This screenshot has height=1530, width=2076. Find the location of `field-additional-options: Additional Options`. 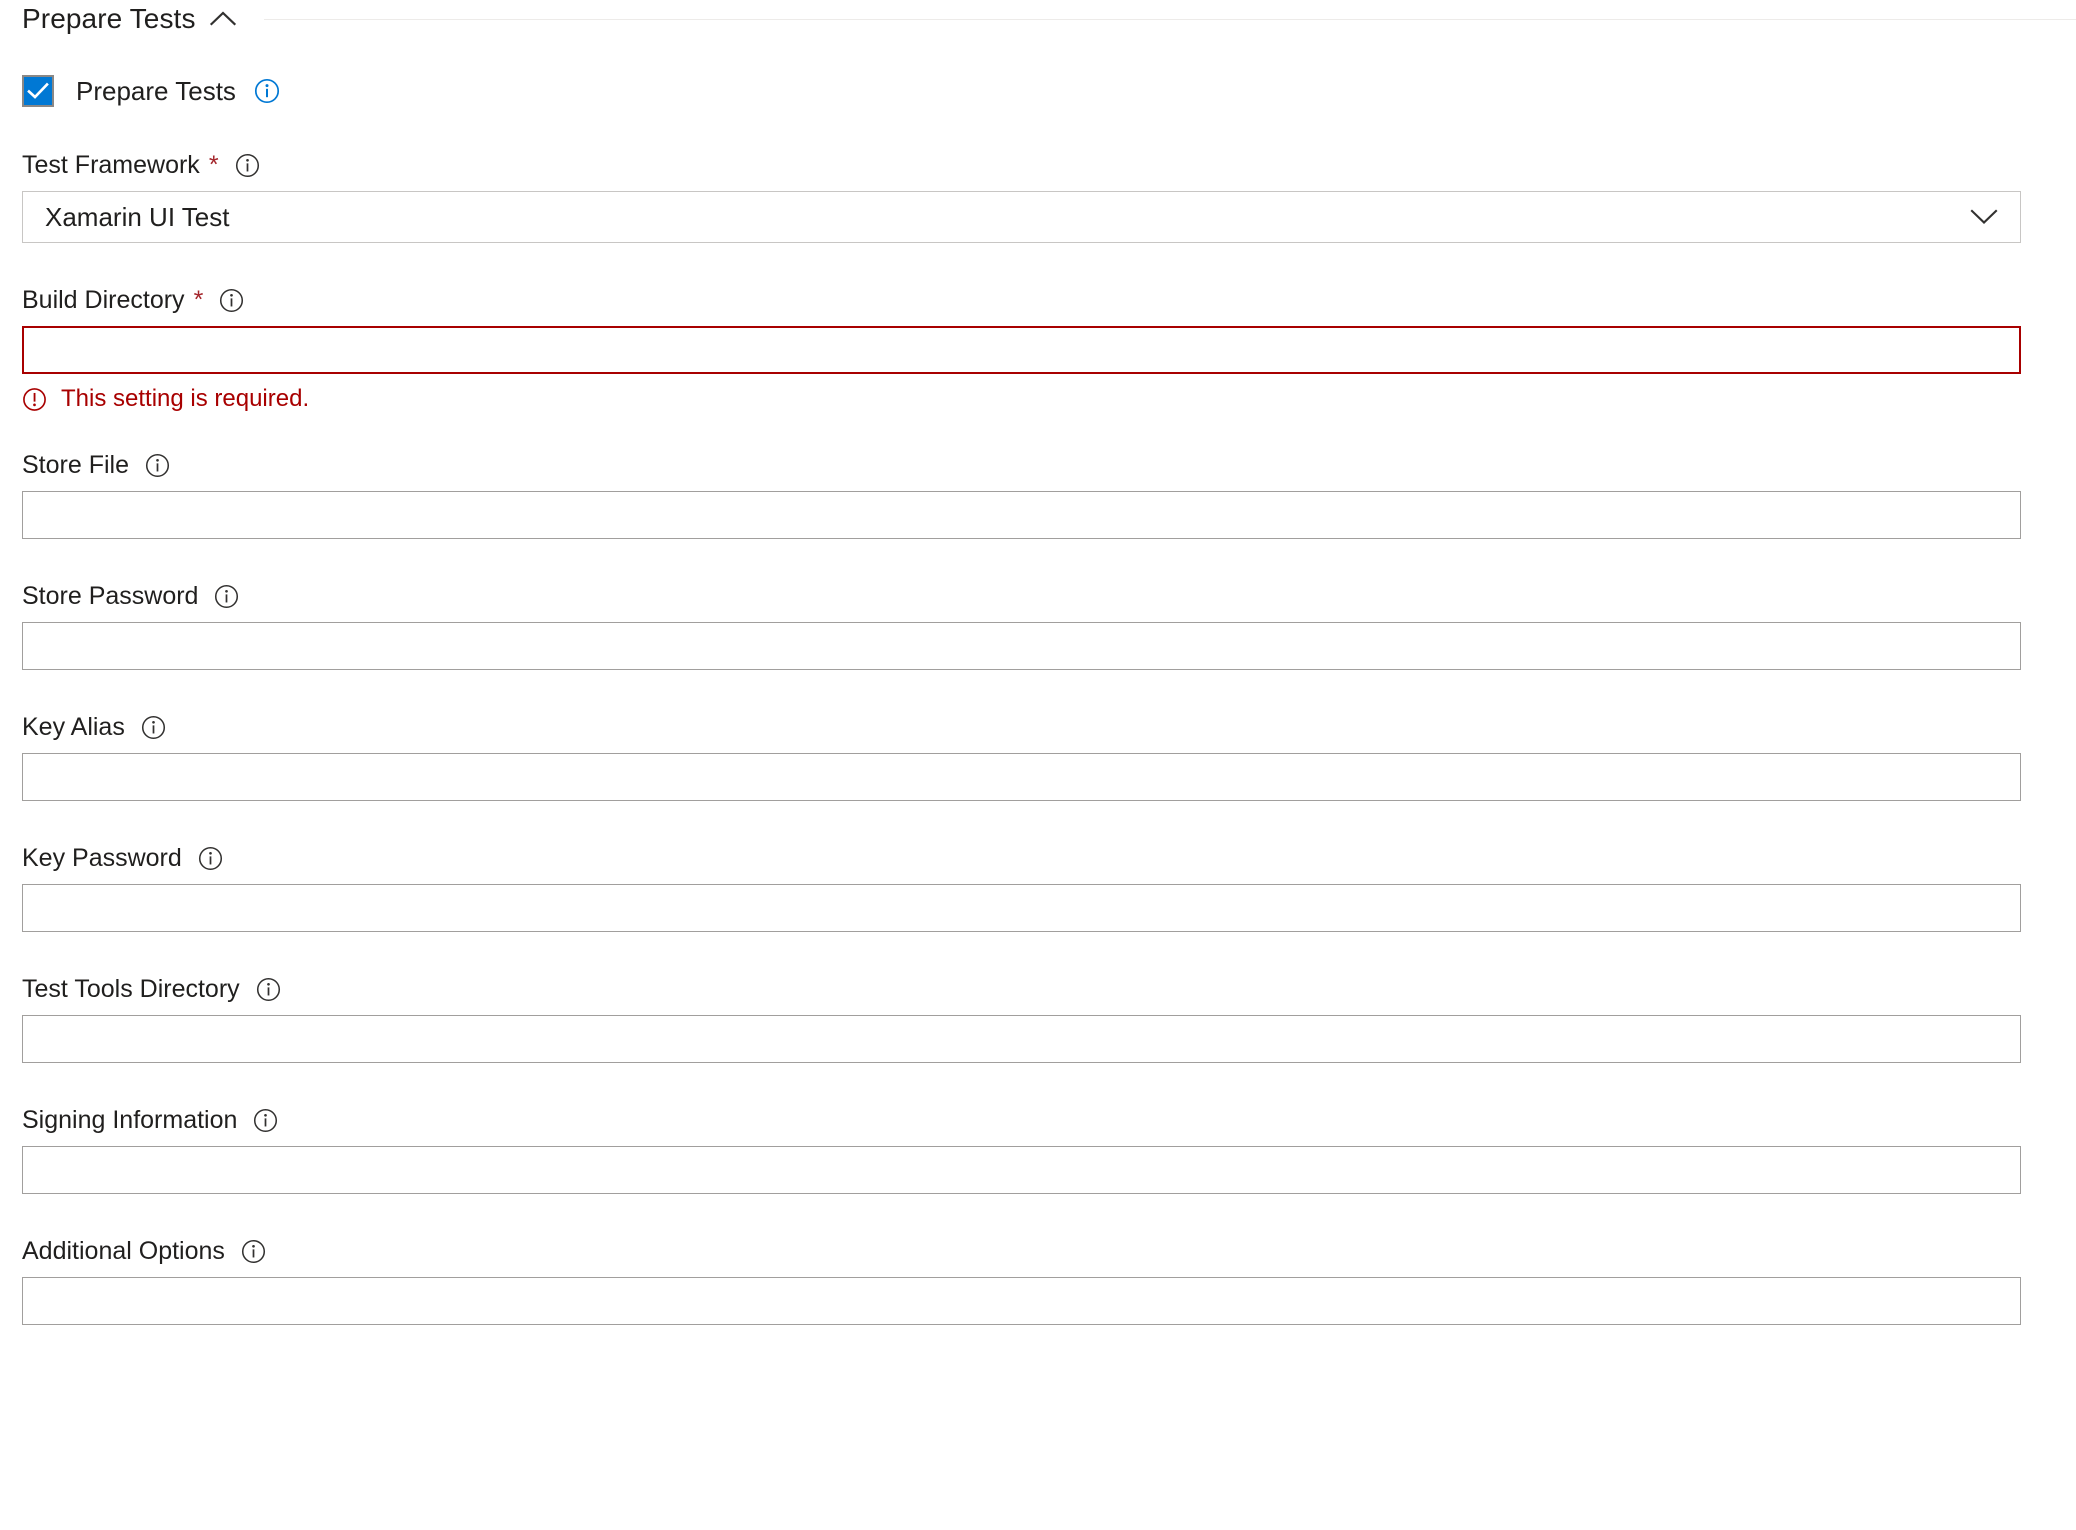

field-additional-options: Additional Options is located at coordinates (1038, 1280).